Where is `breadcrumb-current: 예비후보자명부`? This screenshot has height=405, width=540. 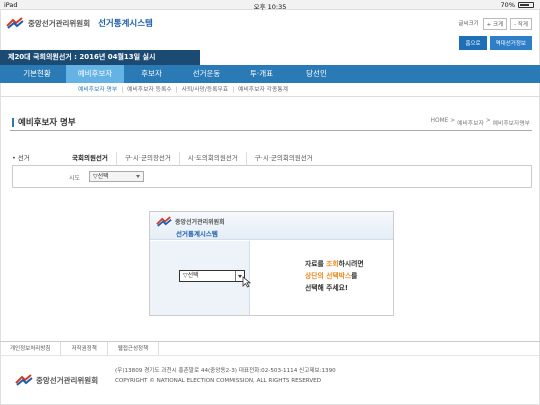 breadcrumb-current: 예비후보자명부 is located at coordinates (511, 124).